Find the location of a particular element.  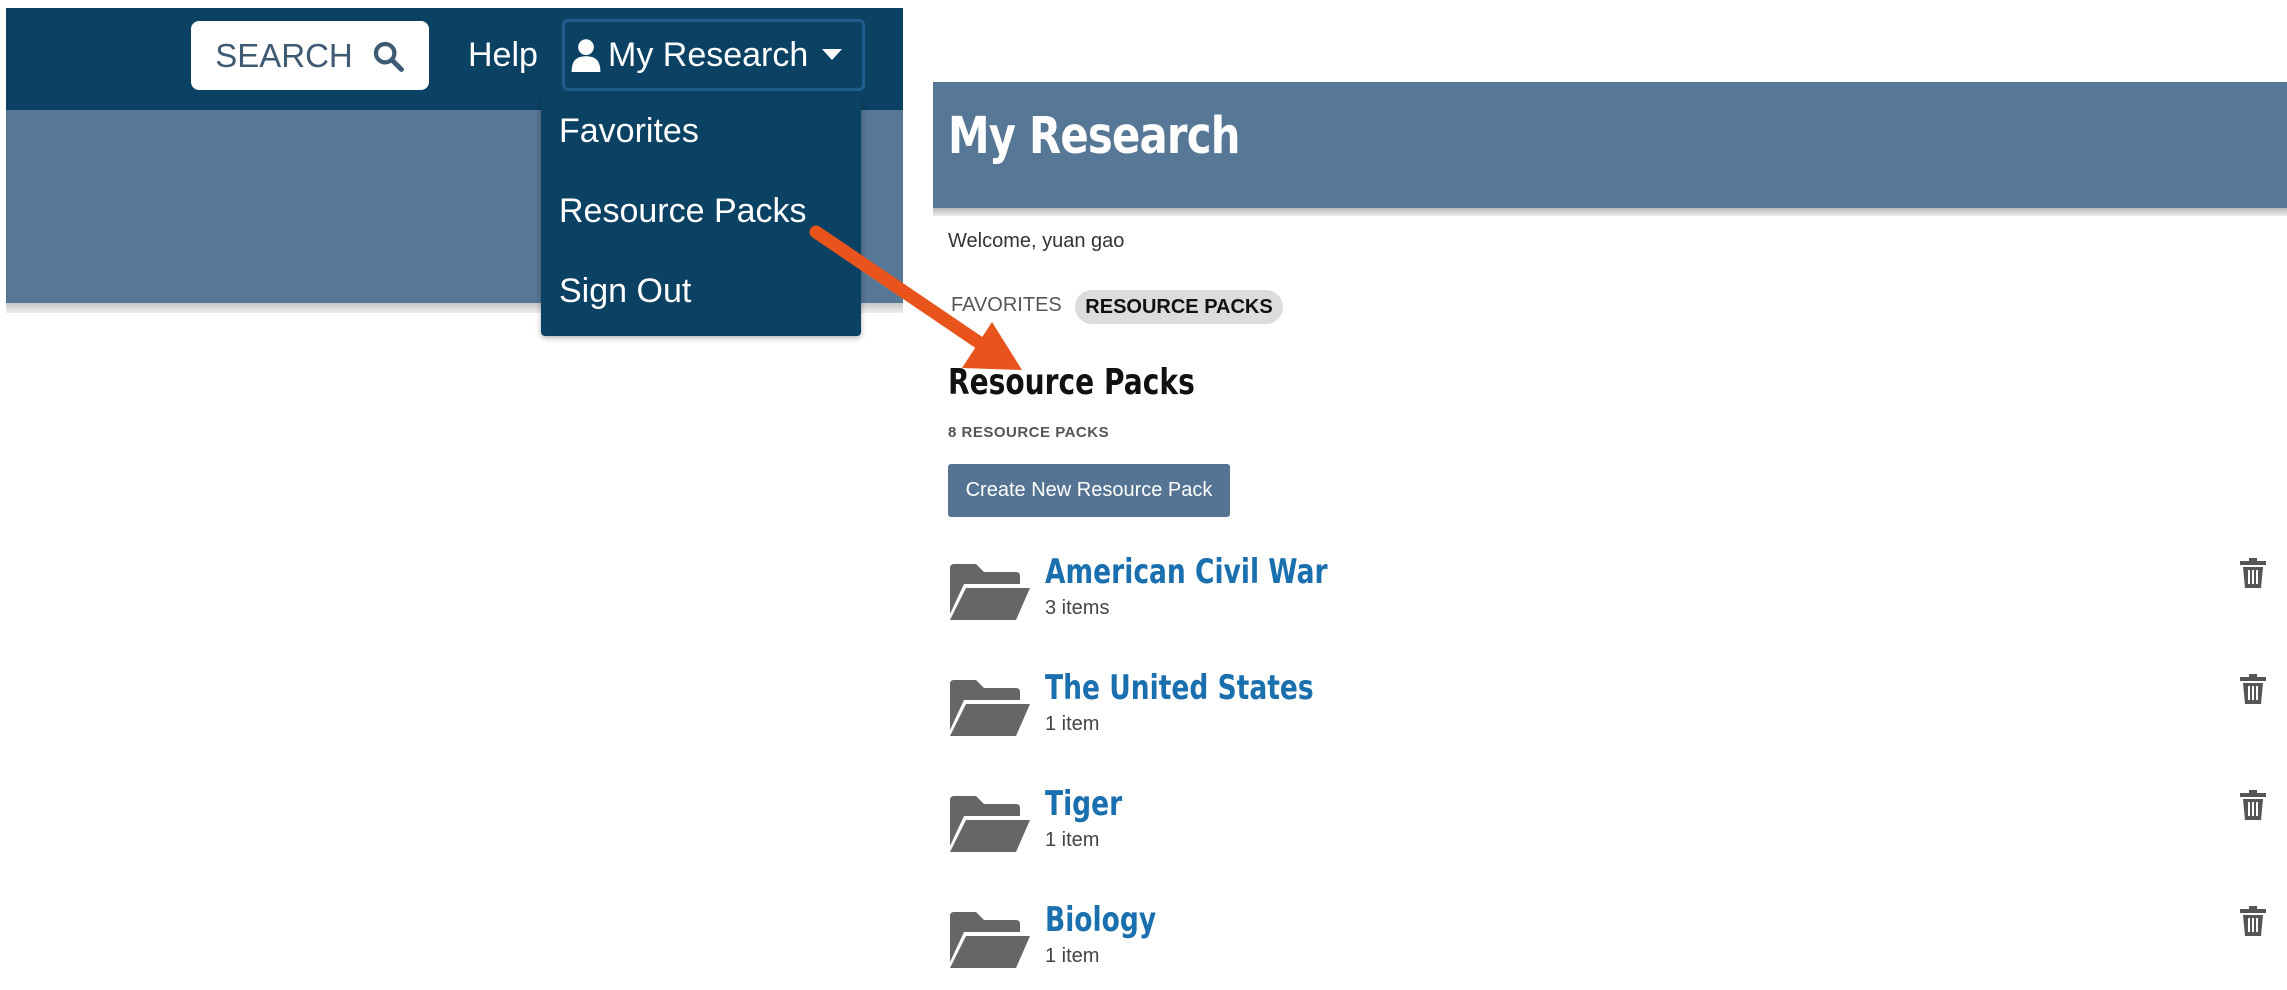

search-label: SEARCH is located at coordinates (284, 55).